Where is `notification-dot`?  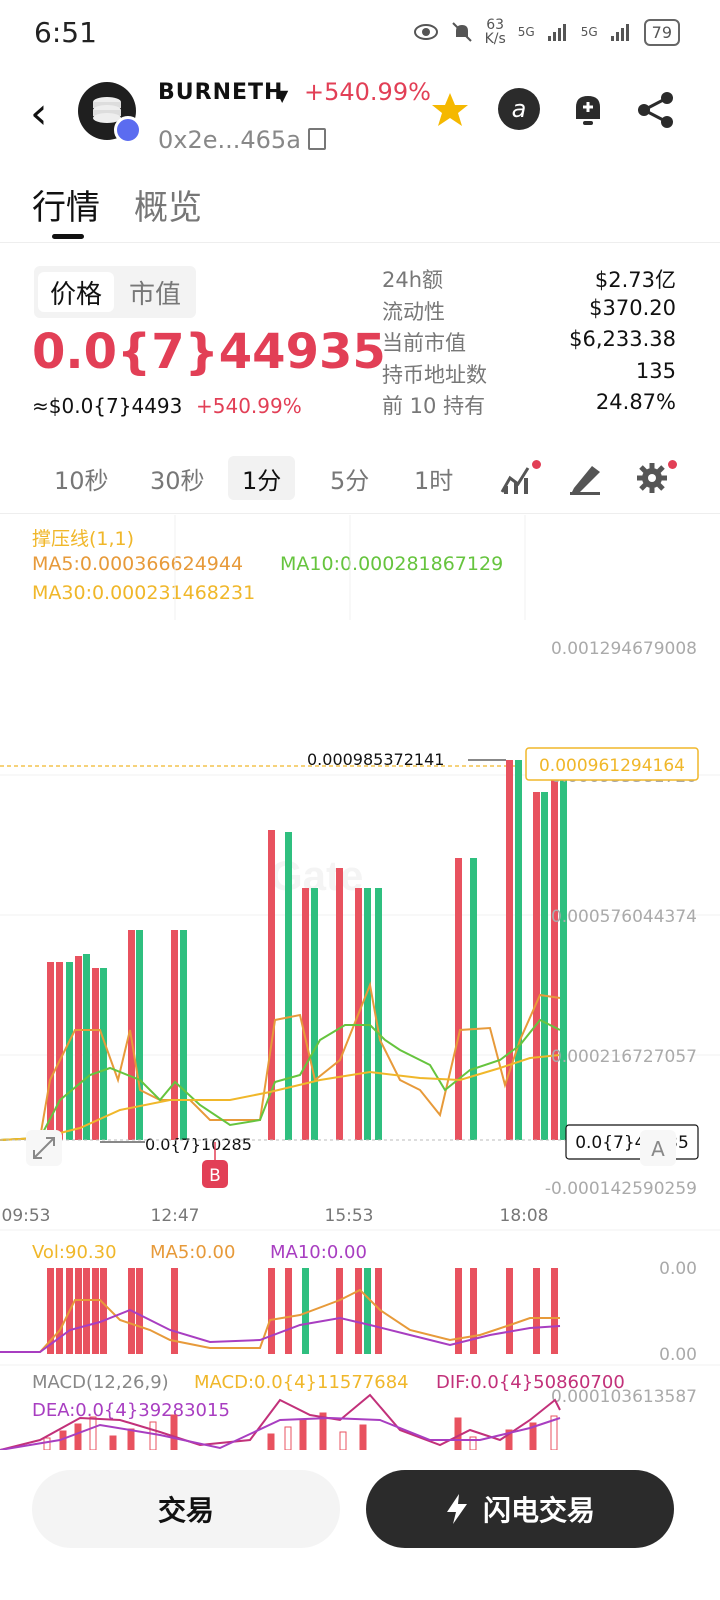 notification-dot is located at coordinates (672, 464).